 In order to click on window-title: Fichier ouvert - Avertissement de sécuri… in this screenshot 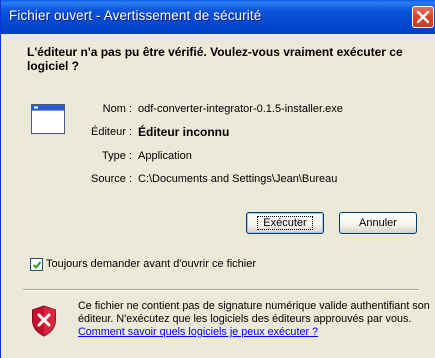, I will do `click(135, 15)`.